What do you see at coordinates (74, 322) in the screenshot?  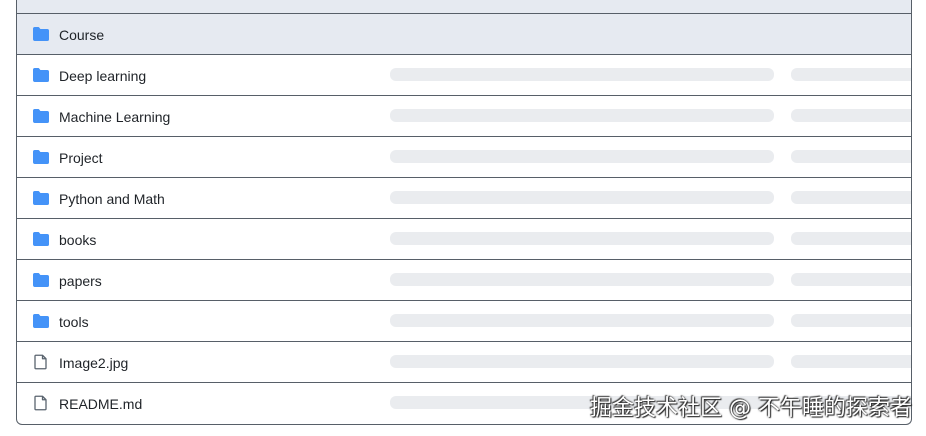 I see `item-name: tools` at bounding box center [74, 322].